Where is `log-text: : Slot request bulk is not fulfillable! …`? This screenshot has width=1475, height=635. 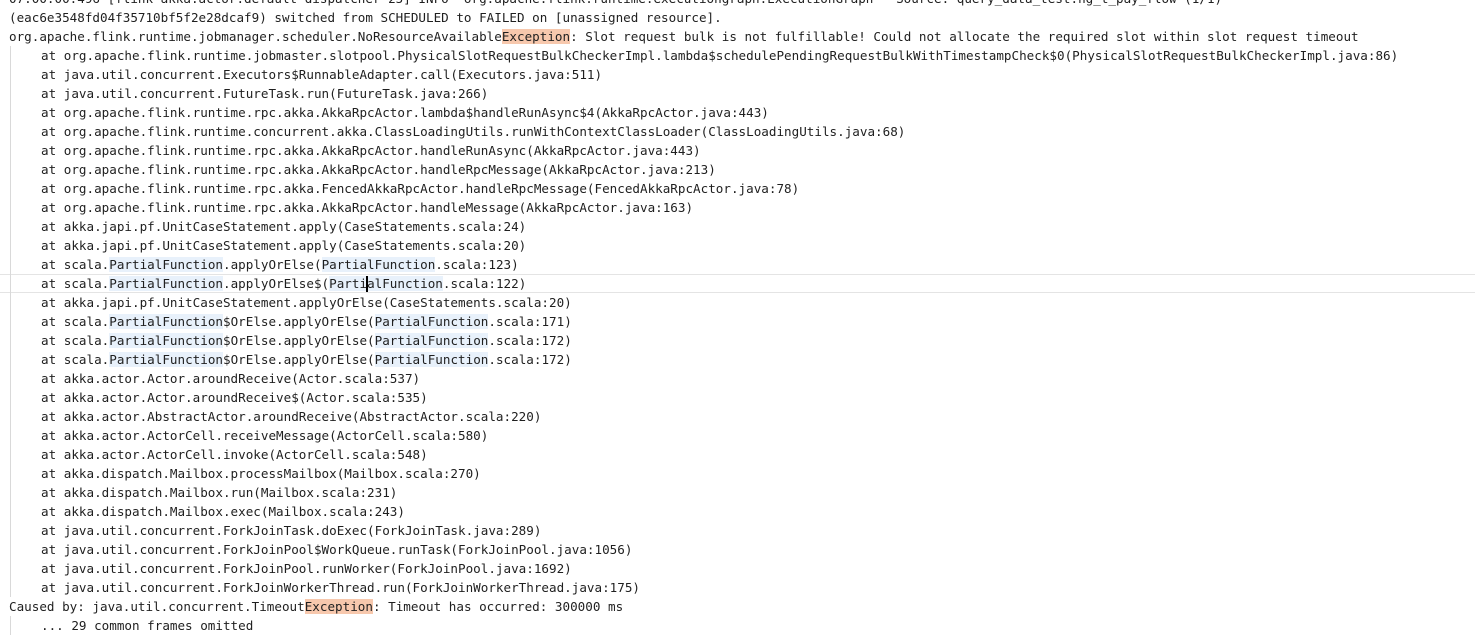 log-text: : Slot request bulk is not fulfillable! … is located at coordinates (964, 36).